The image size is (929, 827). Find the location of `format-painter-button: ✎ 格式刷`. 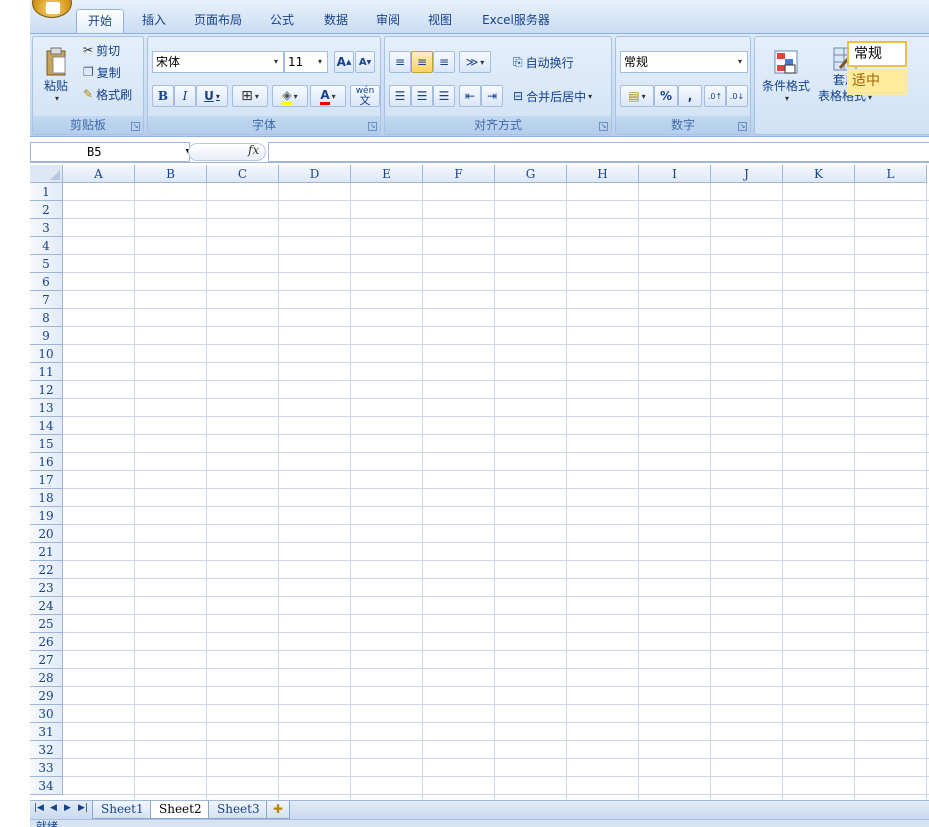

format-painter-button: ✎ 格式刷 is located at coordinates (107, 94).